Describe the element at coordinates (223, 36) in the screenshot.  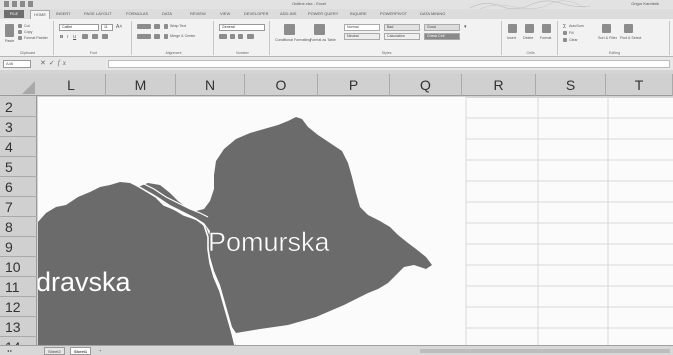
I see `currency-icon` at that location.